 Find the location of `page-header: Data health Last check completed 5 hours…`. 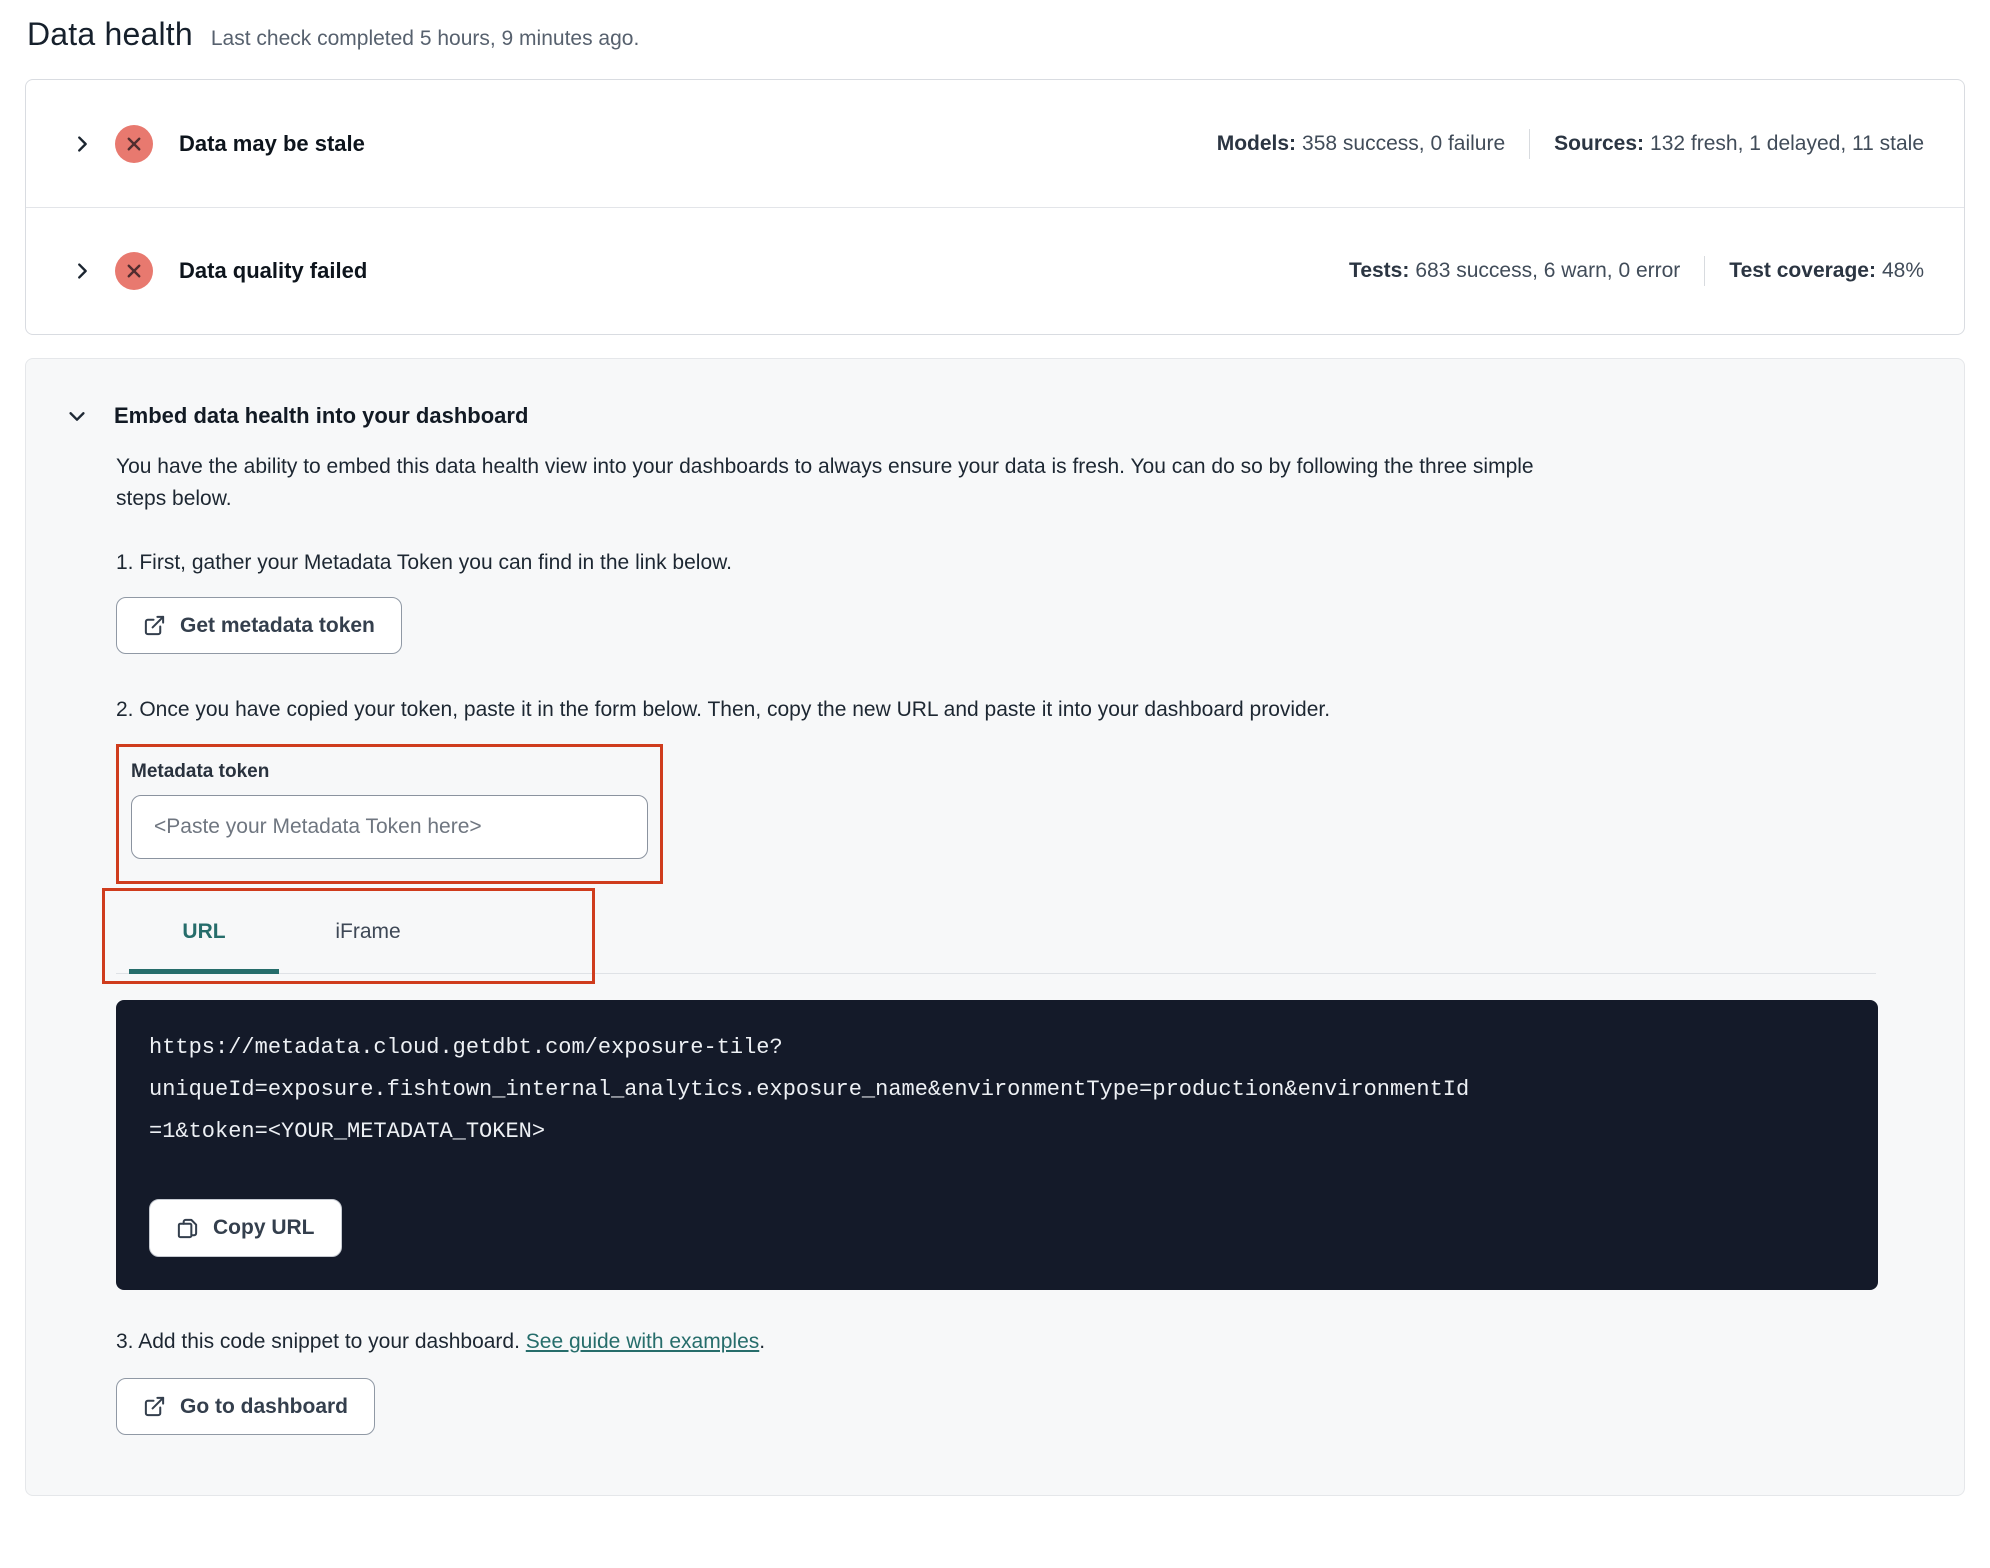

page-header: Data health Last check completed 5 hours… is located at coordinates (995, 34).